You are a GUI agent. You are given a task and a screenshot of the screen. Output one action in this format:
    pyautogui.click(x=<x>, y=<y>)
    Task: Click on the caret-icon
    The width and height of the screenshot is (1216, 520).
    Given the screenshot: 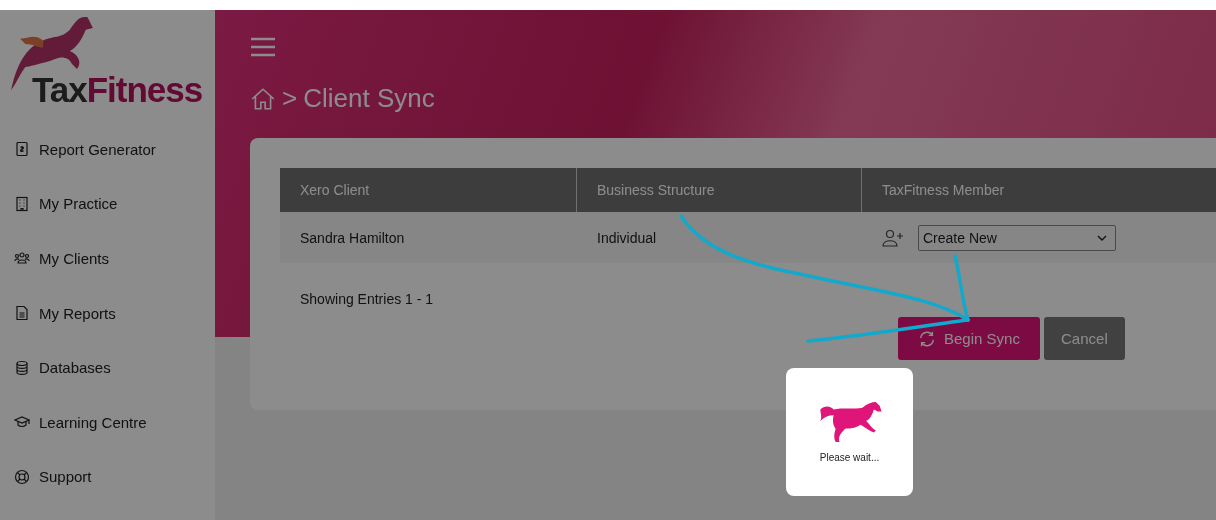 What is the action you would take?
    pyautogui.click(x=1102, y=237)
    